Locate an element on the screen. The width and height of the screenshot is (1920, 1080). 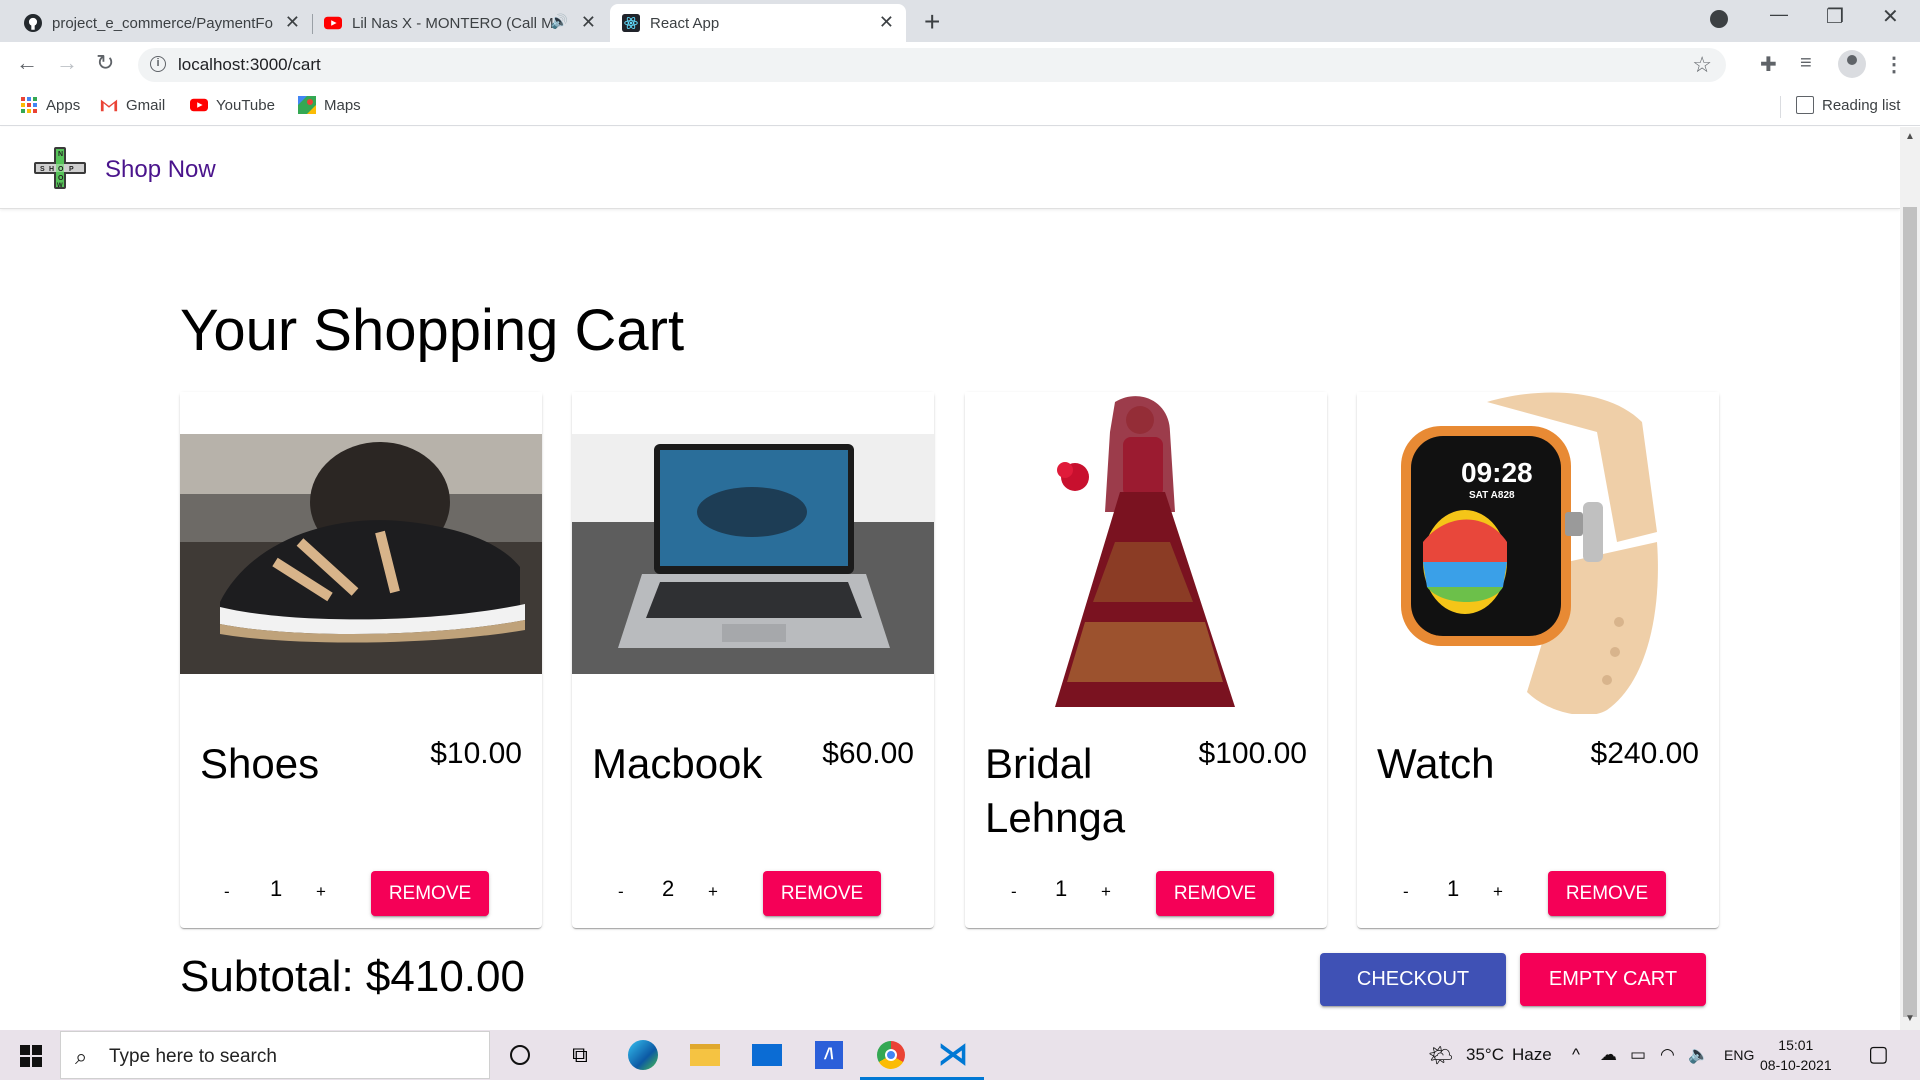
new-tab-button: + is located at coordinates (932, 22).